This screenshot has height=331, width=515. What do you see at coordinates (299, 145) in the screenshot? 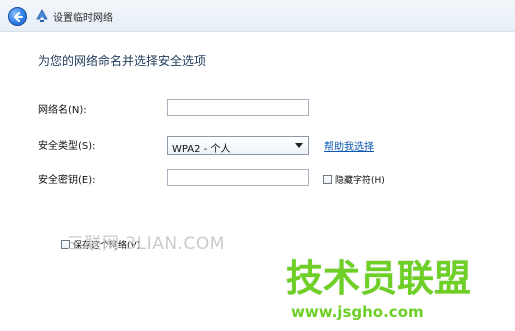
I see `chevron-down-icon` at bounding box center [299, 145].